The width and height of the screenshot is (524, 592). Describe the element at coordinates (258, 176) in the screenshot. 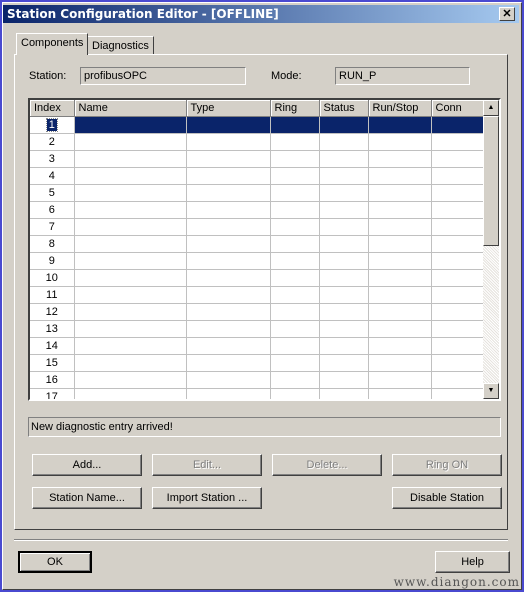

I see `table-row: 4` at that location.